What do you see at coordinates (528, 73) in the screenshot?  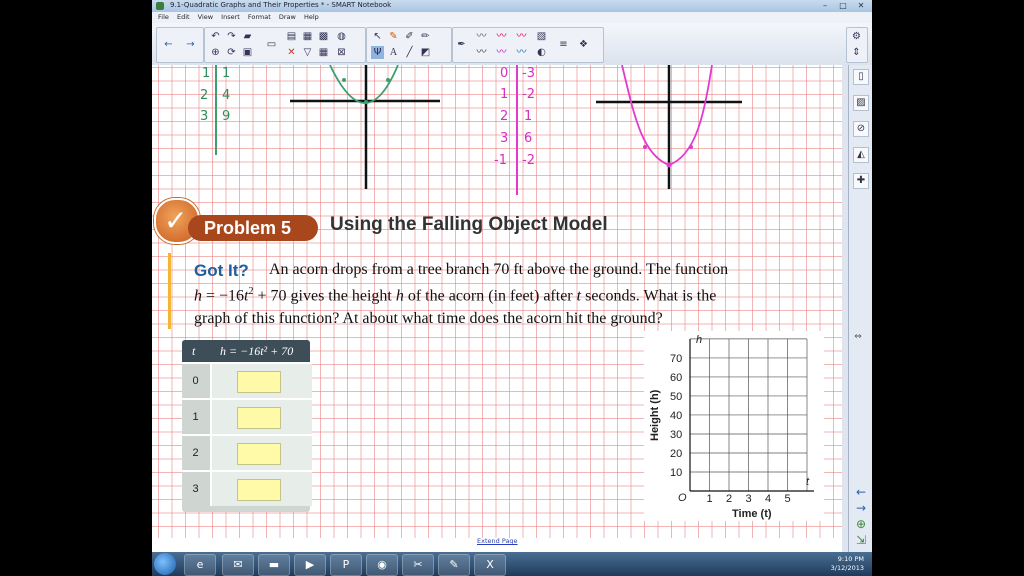 I see `table2-cell: -3` at bounding box center [528, 73].